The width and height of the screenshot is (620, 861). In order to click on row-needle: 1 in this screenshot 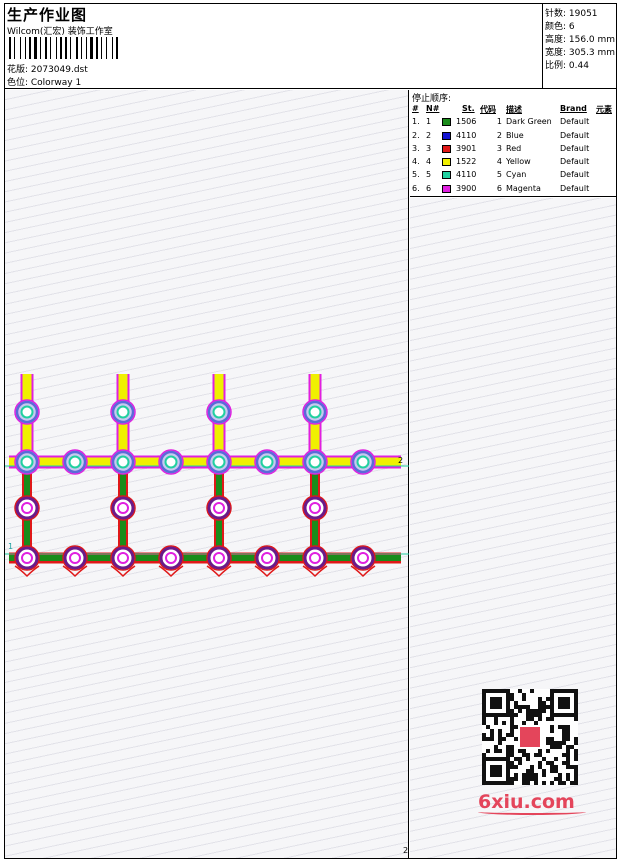, I will do `click(429, 122)`.